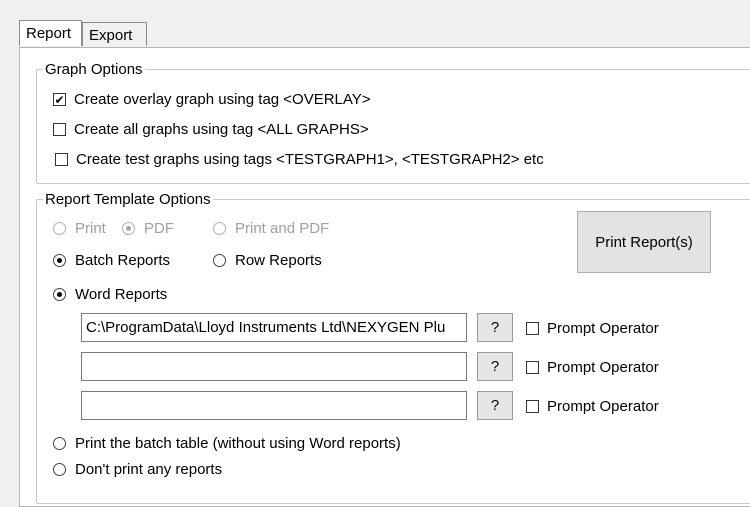 The image size is (750, 507). Describe the element at coordinates (94, 69) in the screenshot. I see `graph-options-title: Graph Options` at that location.